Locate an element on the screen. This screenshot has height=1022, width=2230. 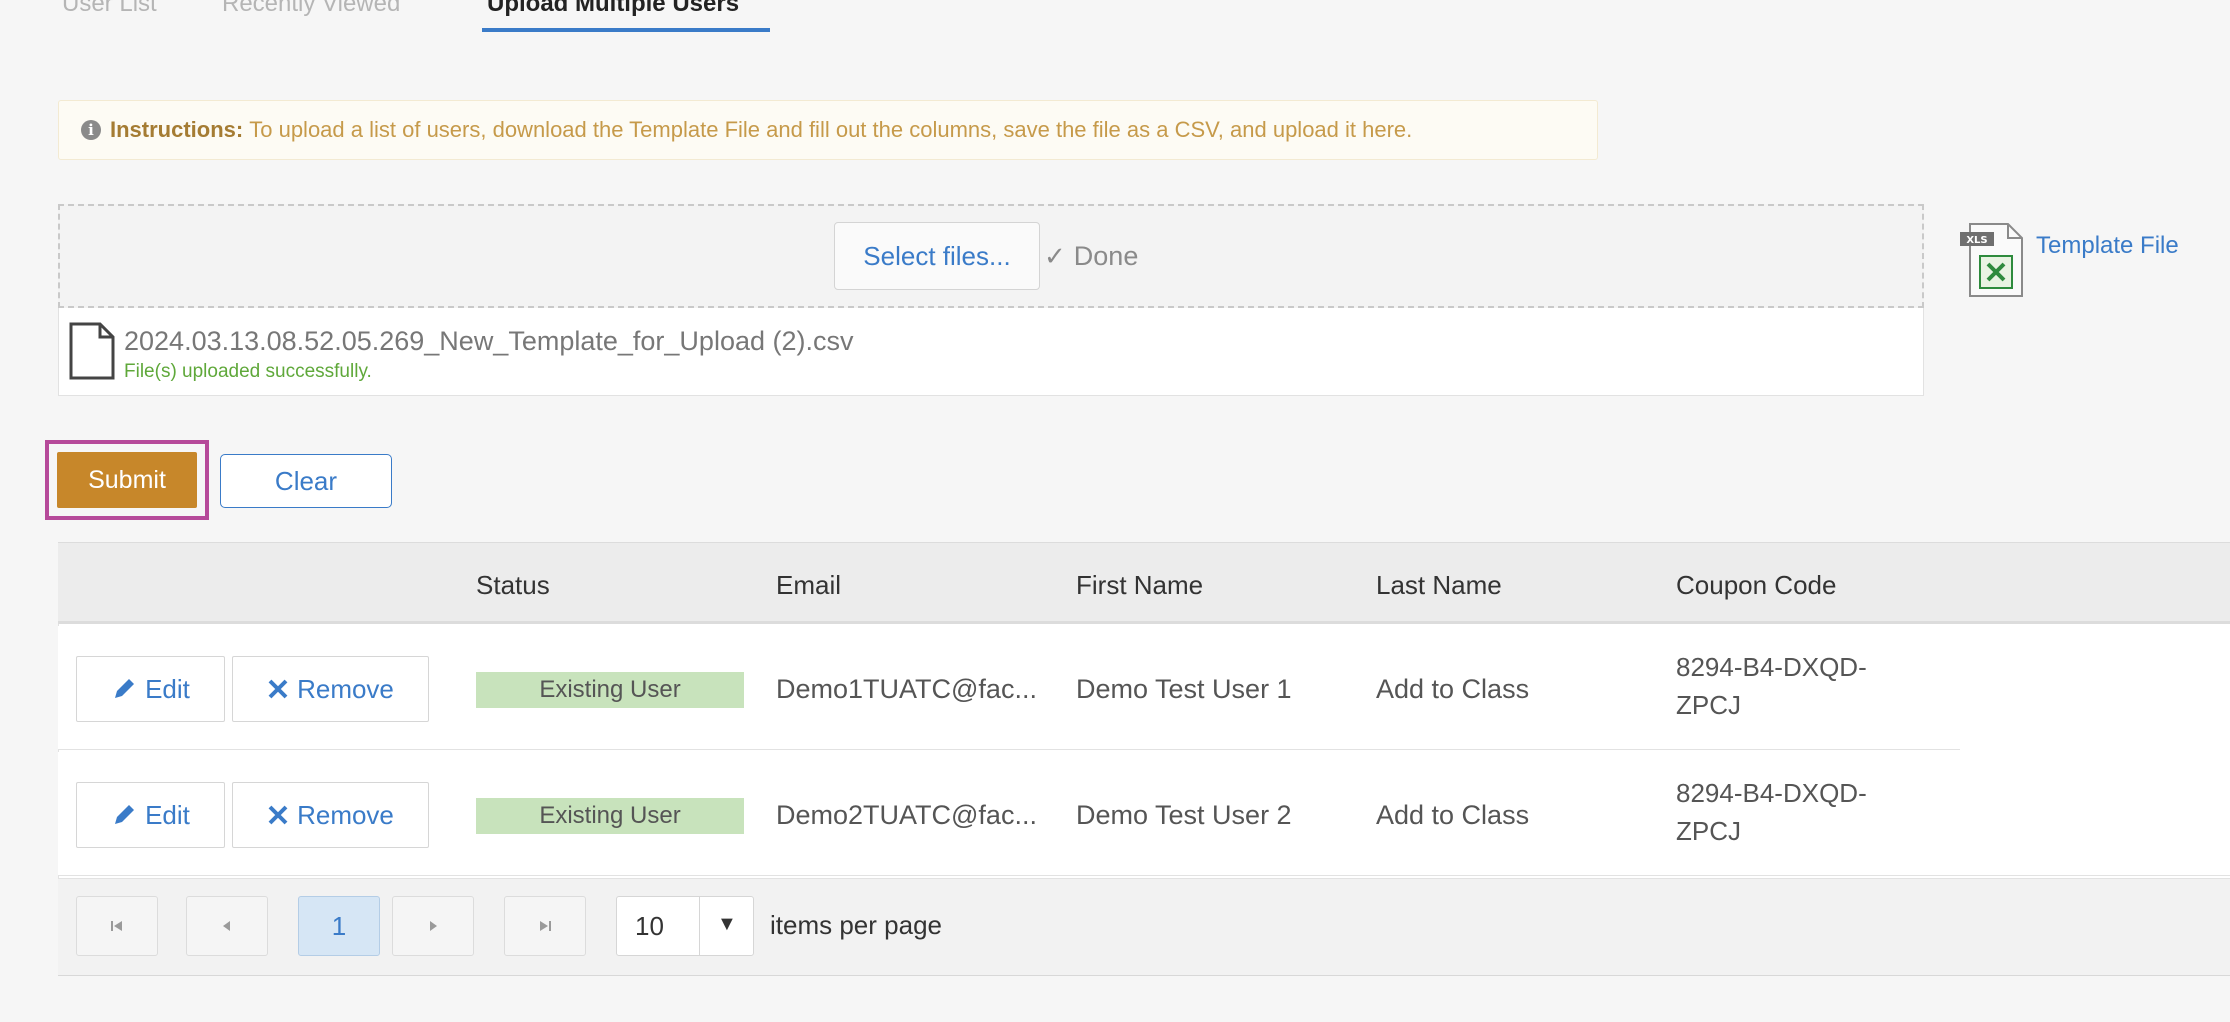
first-page-button is located at coordinates (117, 926).